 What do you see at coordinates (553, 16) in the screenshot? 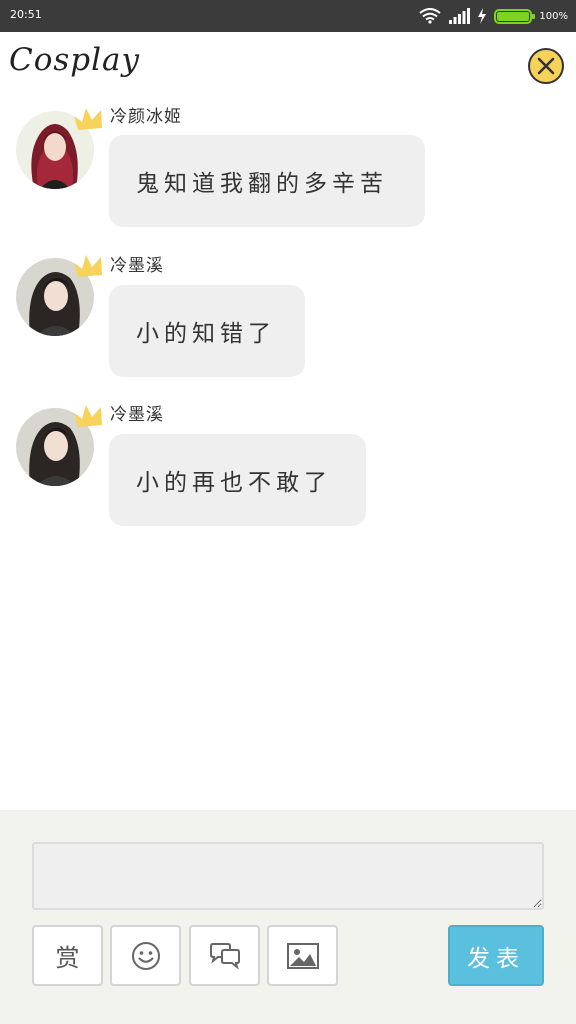
I see `battery-percentage: 100%` at bounding box center [553, 16].